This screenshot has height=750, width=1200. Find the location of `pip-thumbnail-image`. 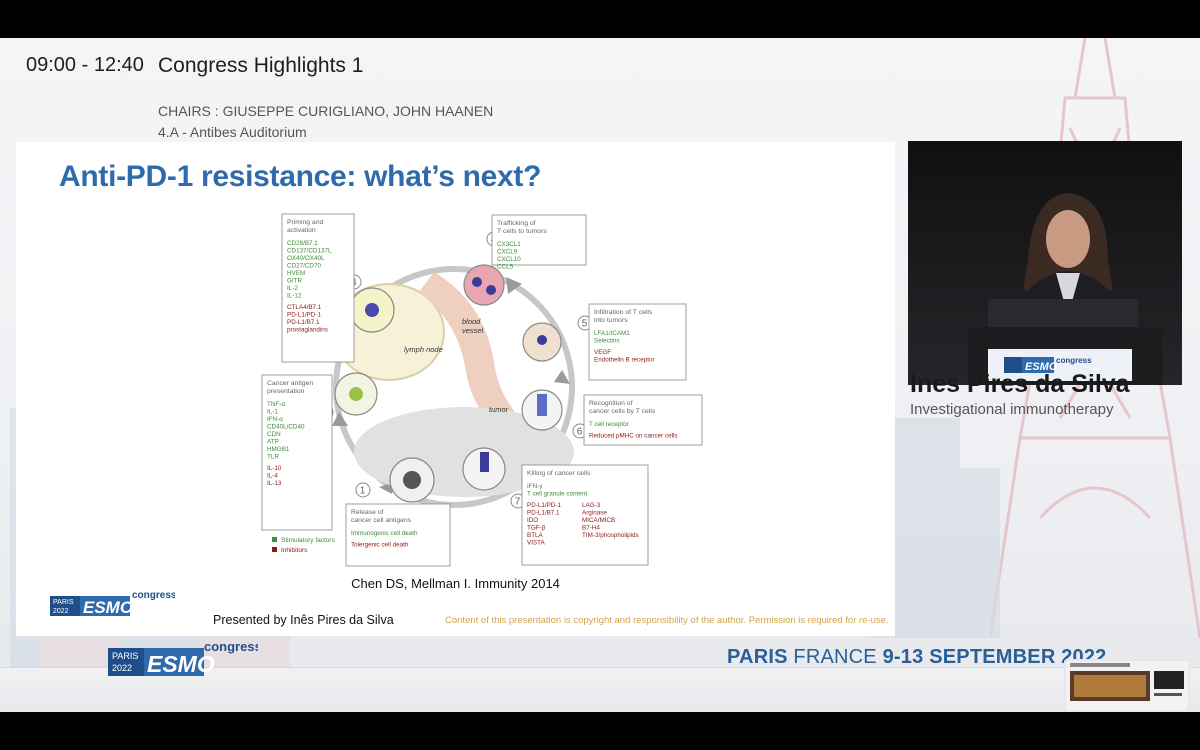

pip-thumbnail-image is located at coordinates (1127, 685).